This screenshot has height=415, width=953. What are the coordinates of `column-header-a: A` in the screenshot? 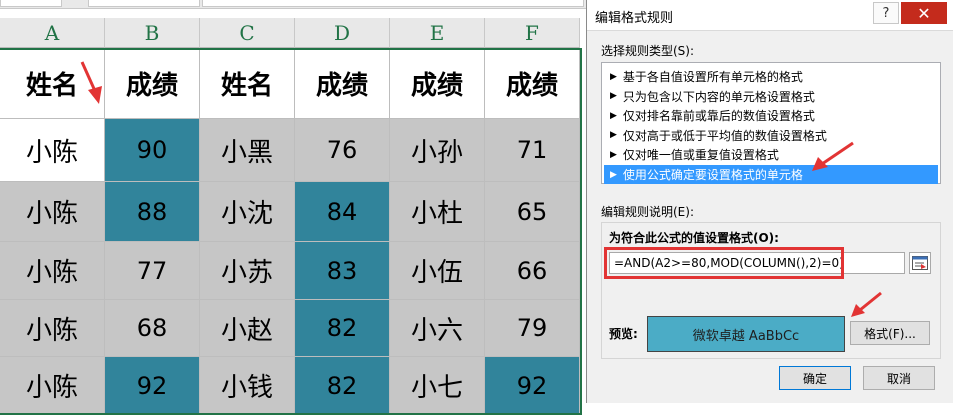 It's located at (52, 33).